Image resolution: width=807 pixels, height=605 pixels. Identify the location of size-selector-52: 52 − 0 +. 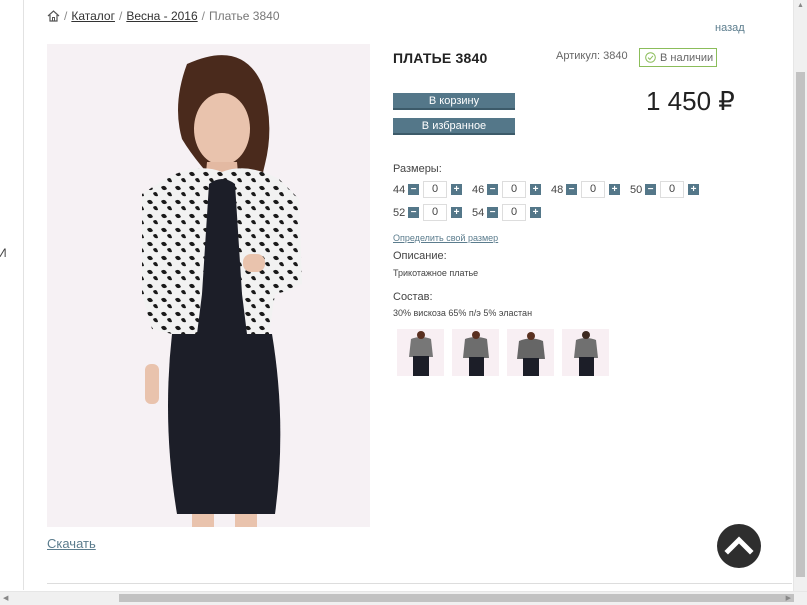
(427, 212).